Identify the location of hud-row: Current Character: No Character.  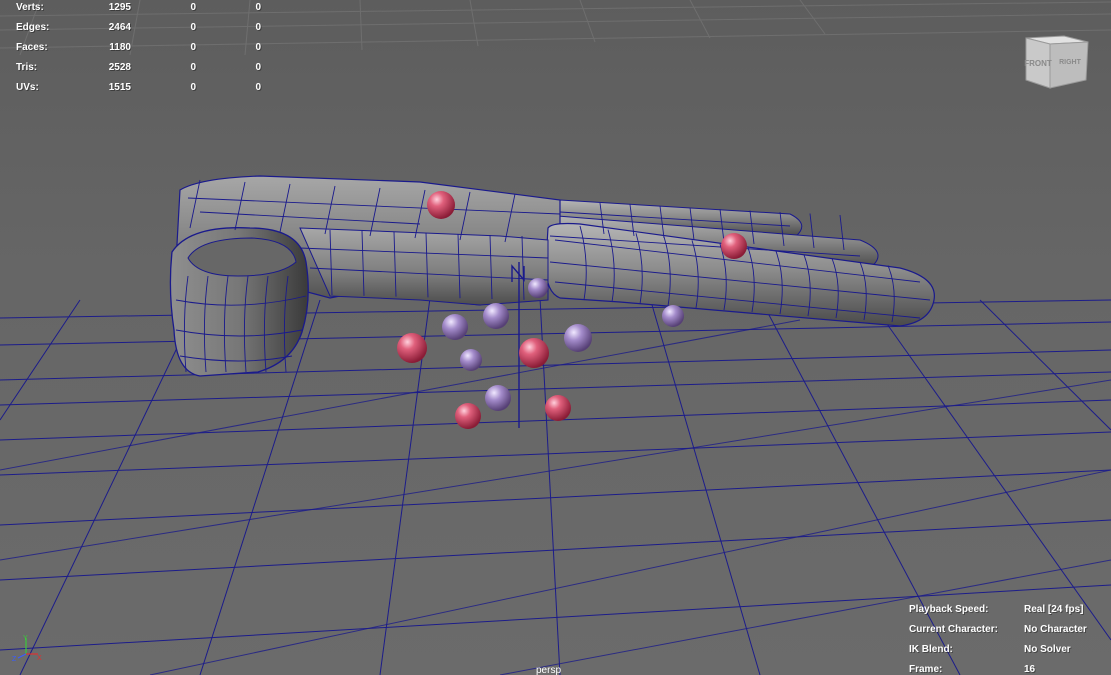
(1009, 631).